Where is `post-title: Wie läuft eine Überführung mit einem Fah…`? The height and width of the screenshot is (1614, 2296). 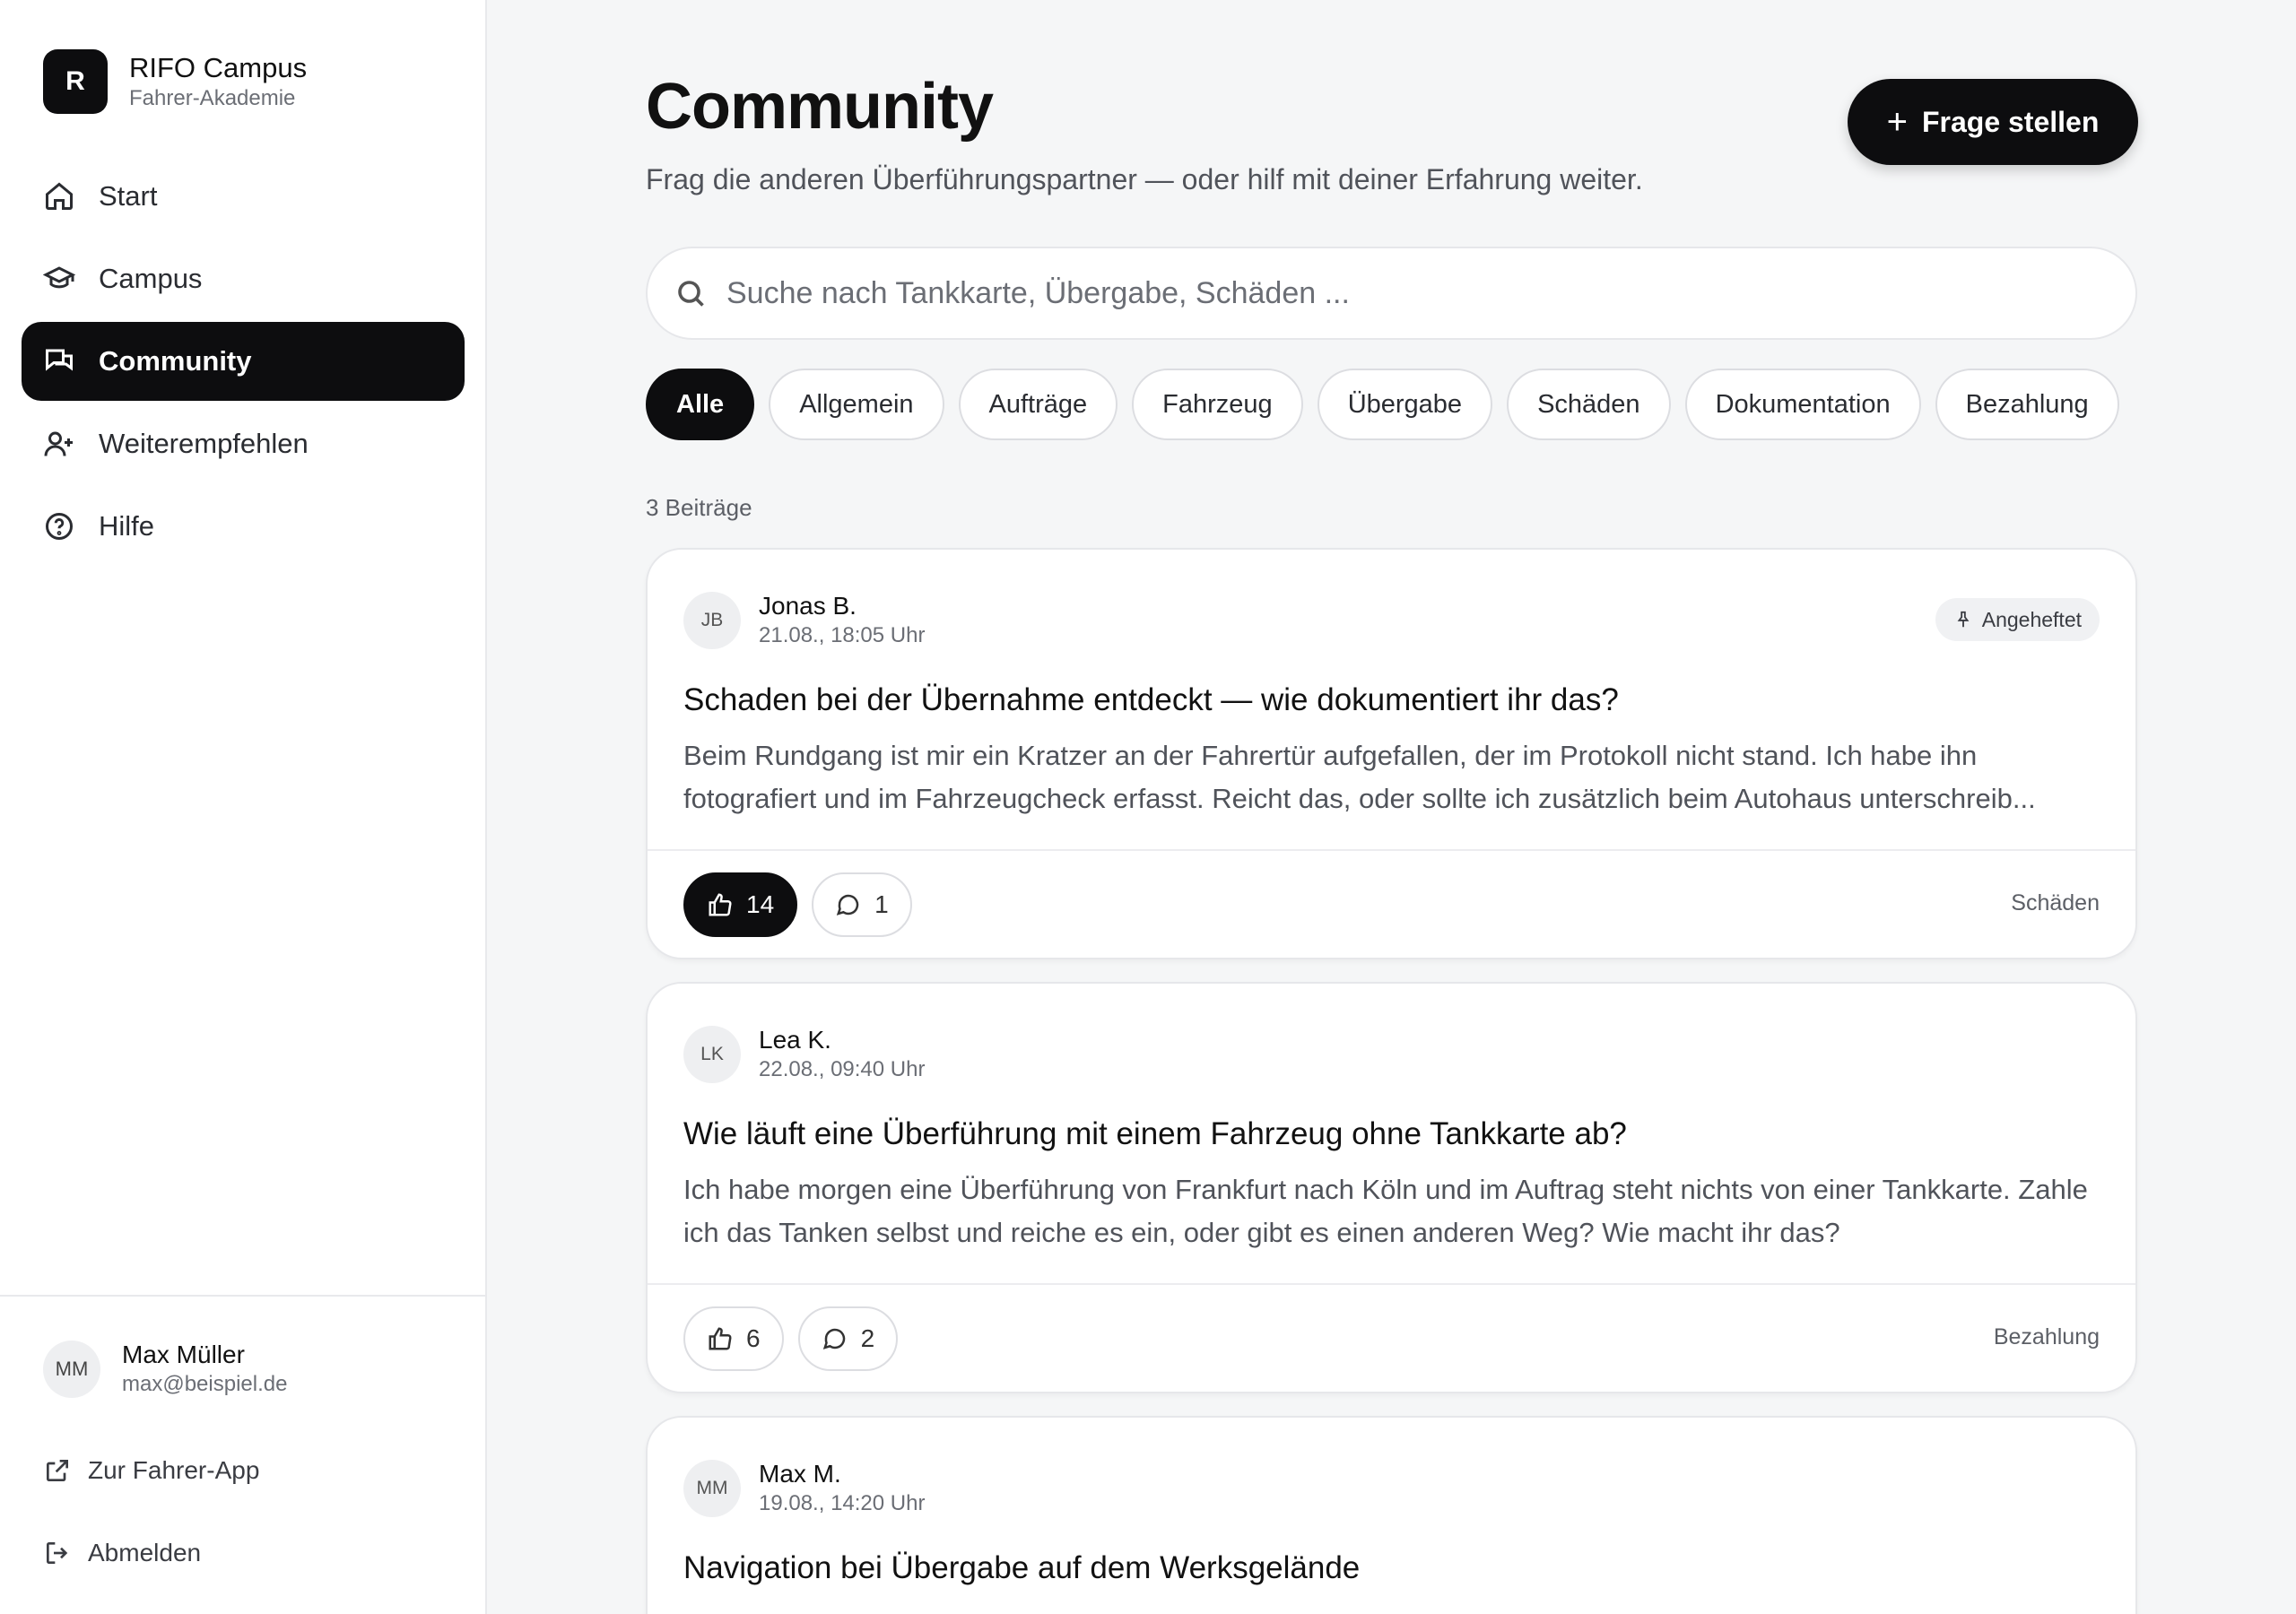 post-title: Wie läuft eine Überführung mit einem Fah… is located at coordinates (1155, 1134).